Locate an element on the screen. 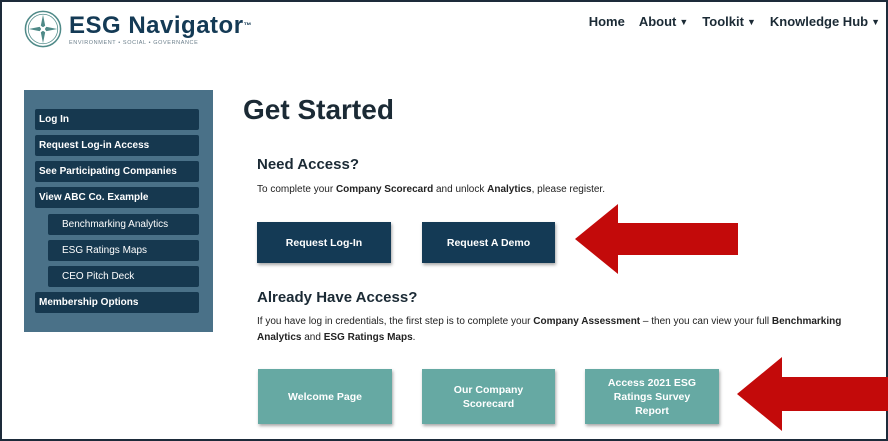 The height and width of the screenshot is (441, 888). nav-knowledge-hub: Knowledge Hub ▼ is located at coordinates (825, 21).